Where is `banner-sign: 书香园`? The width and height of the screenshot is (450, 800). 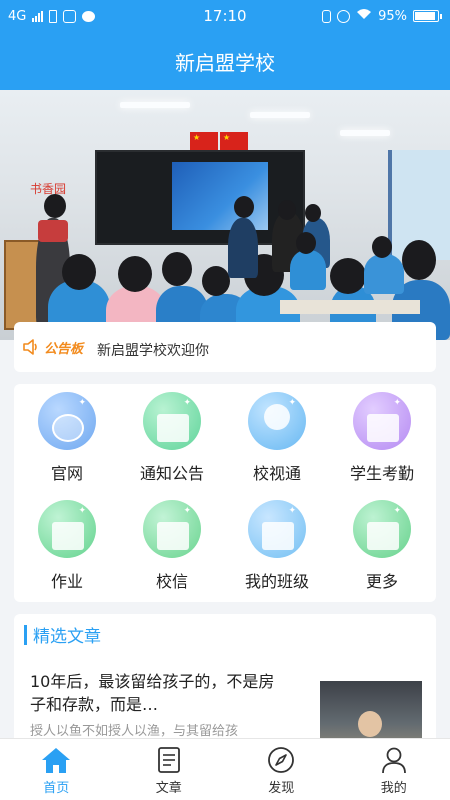
banner-sign: 书香园 is located at coordinates (48, 189).